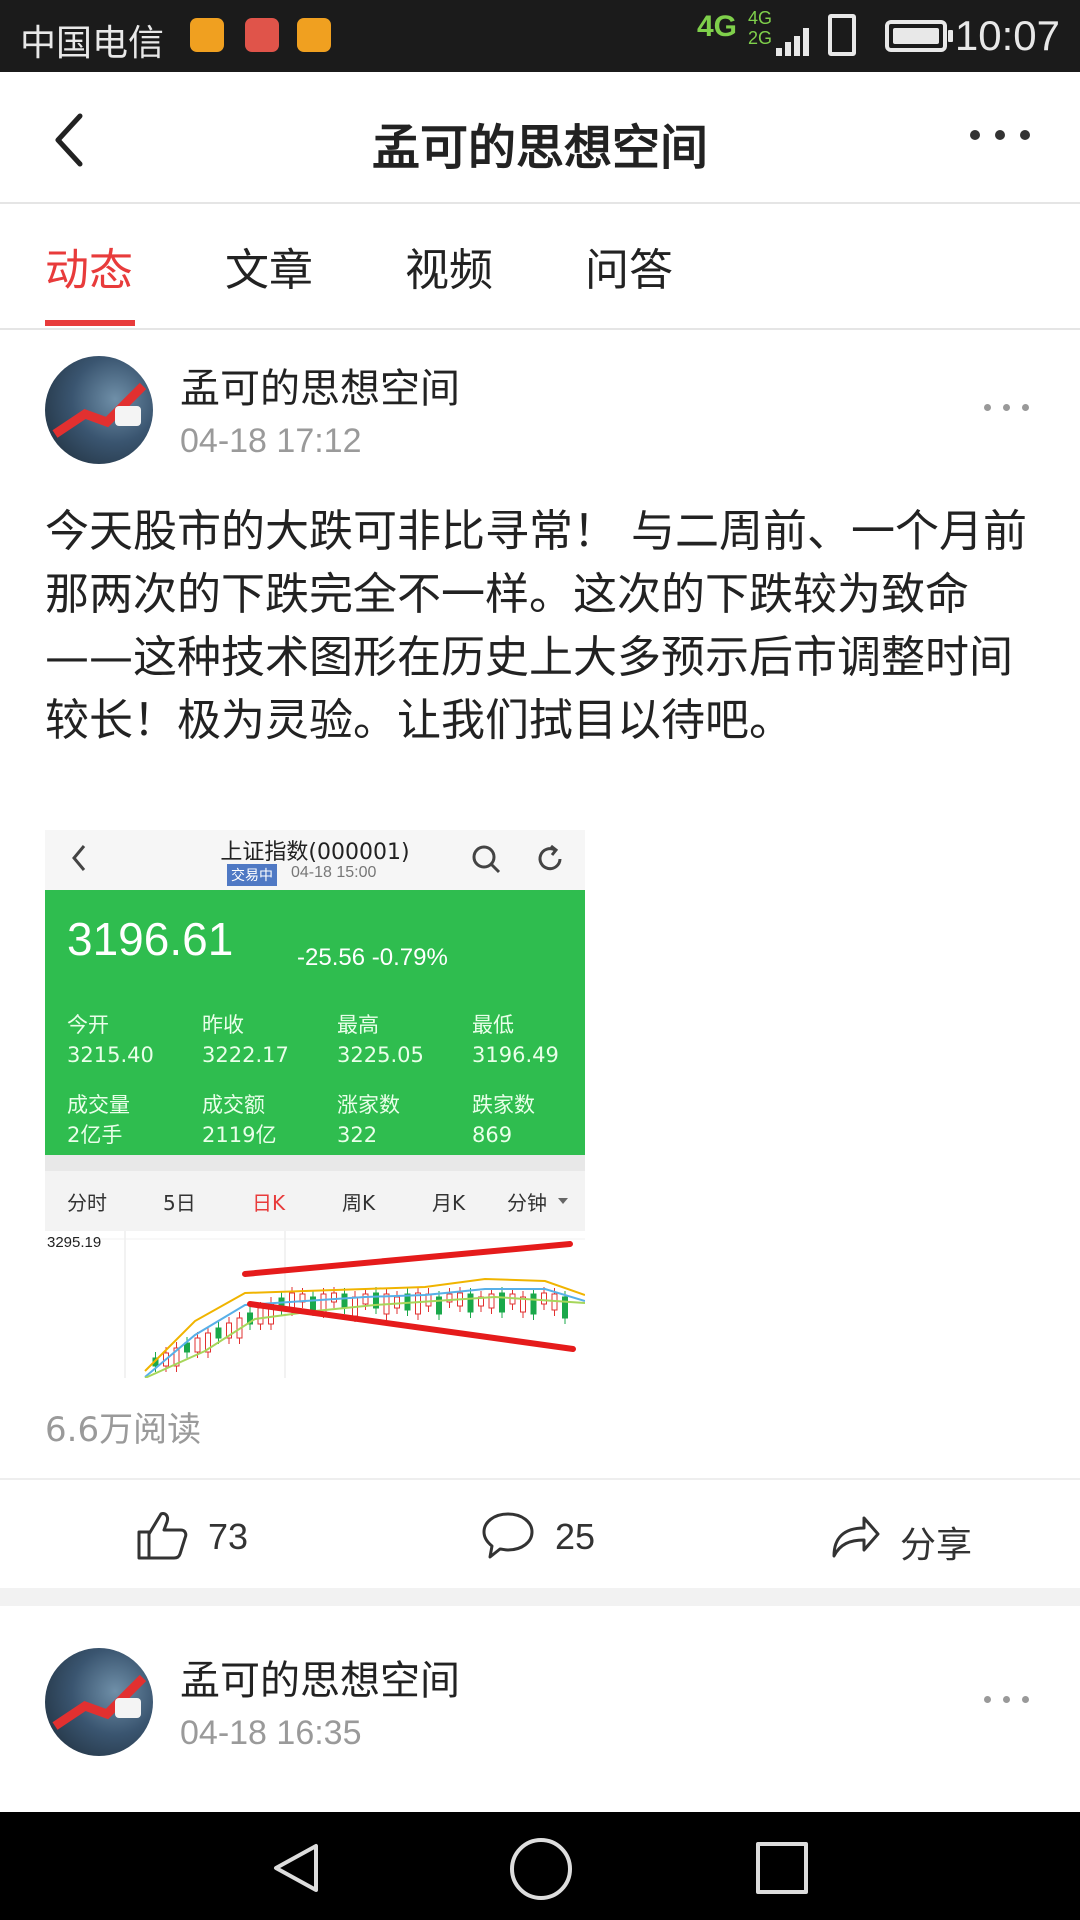  What do you see at coordinates (98, 1120) in the screenshot?
I see `stat-item: 成交量 2亿手` at bounding box center [98, 1120].